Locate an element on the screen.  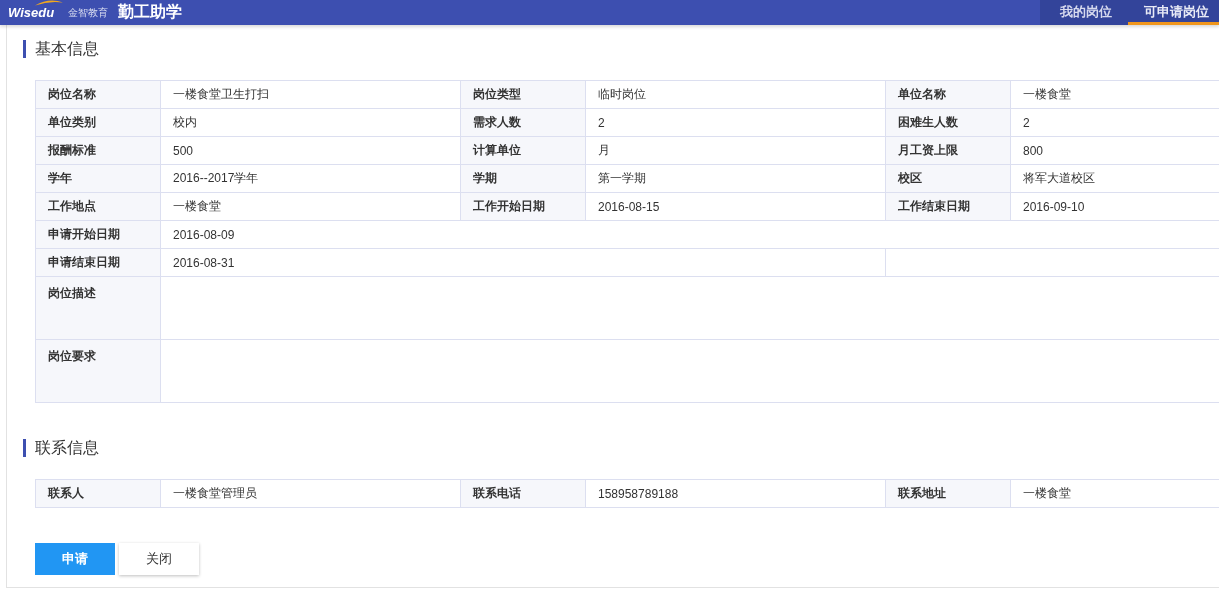
field-value: 800 is located at coordinates (1114, 150).